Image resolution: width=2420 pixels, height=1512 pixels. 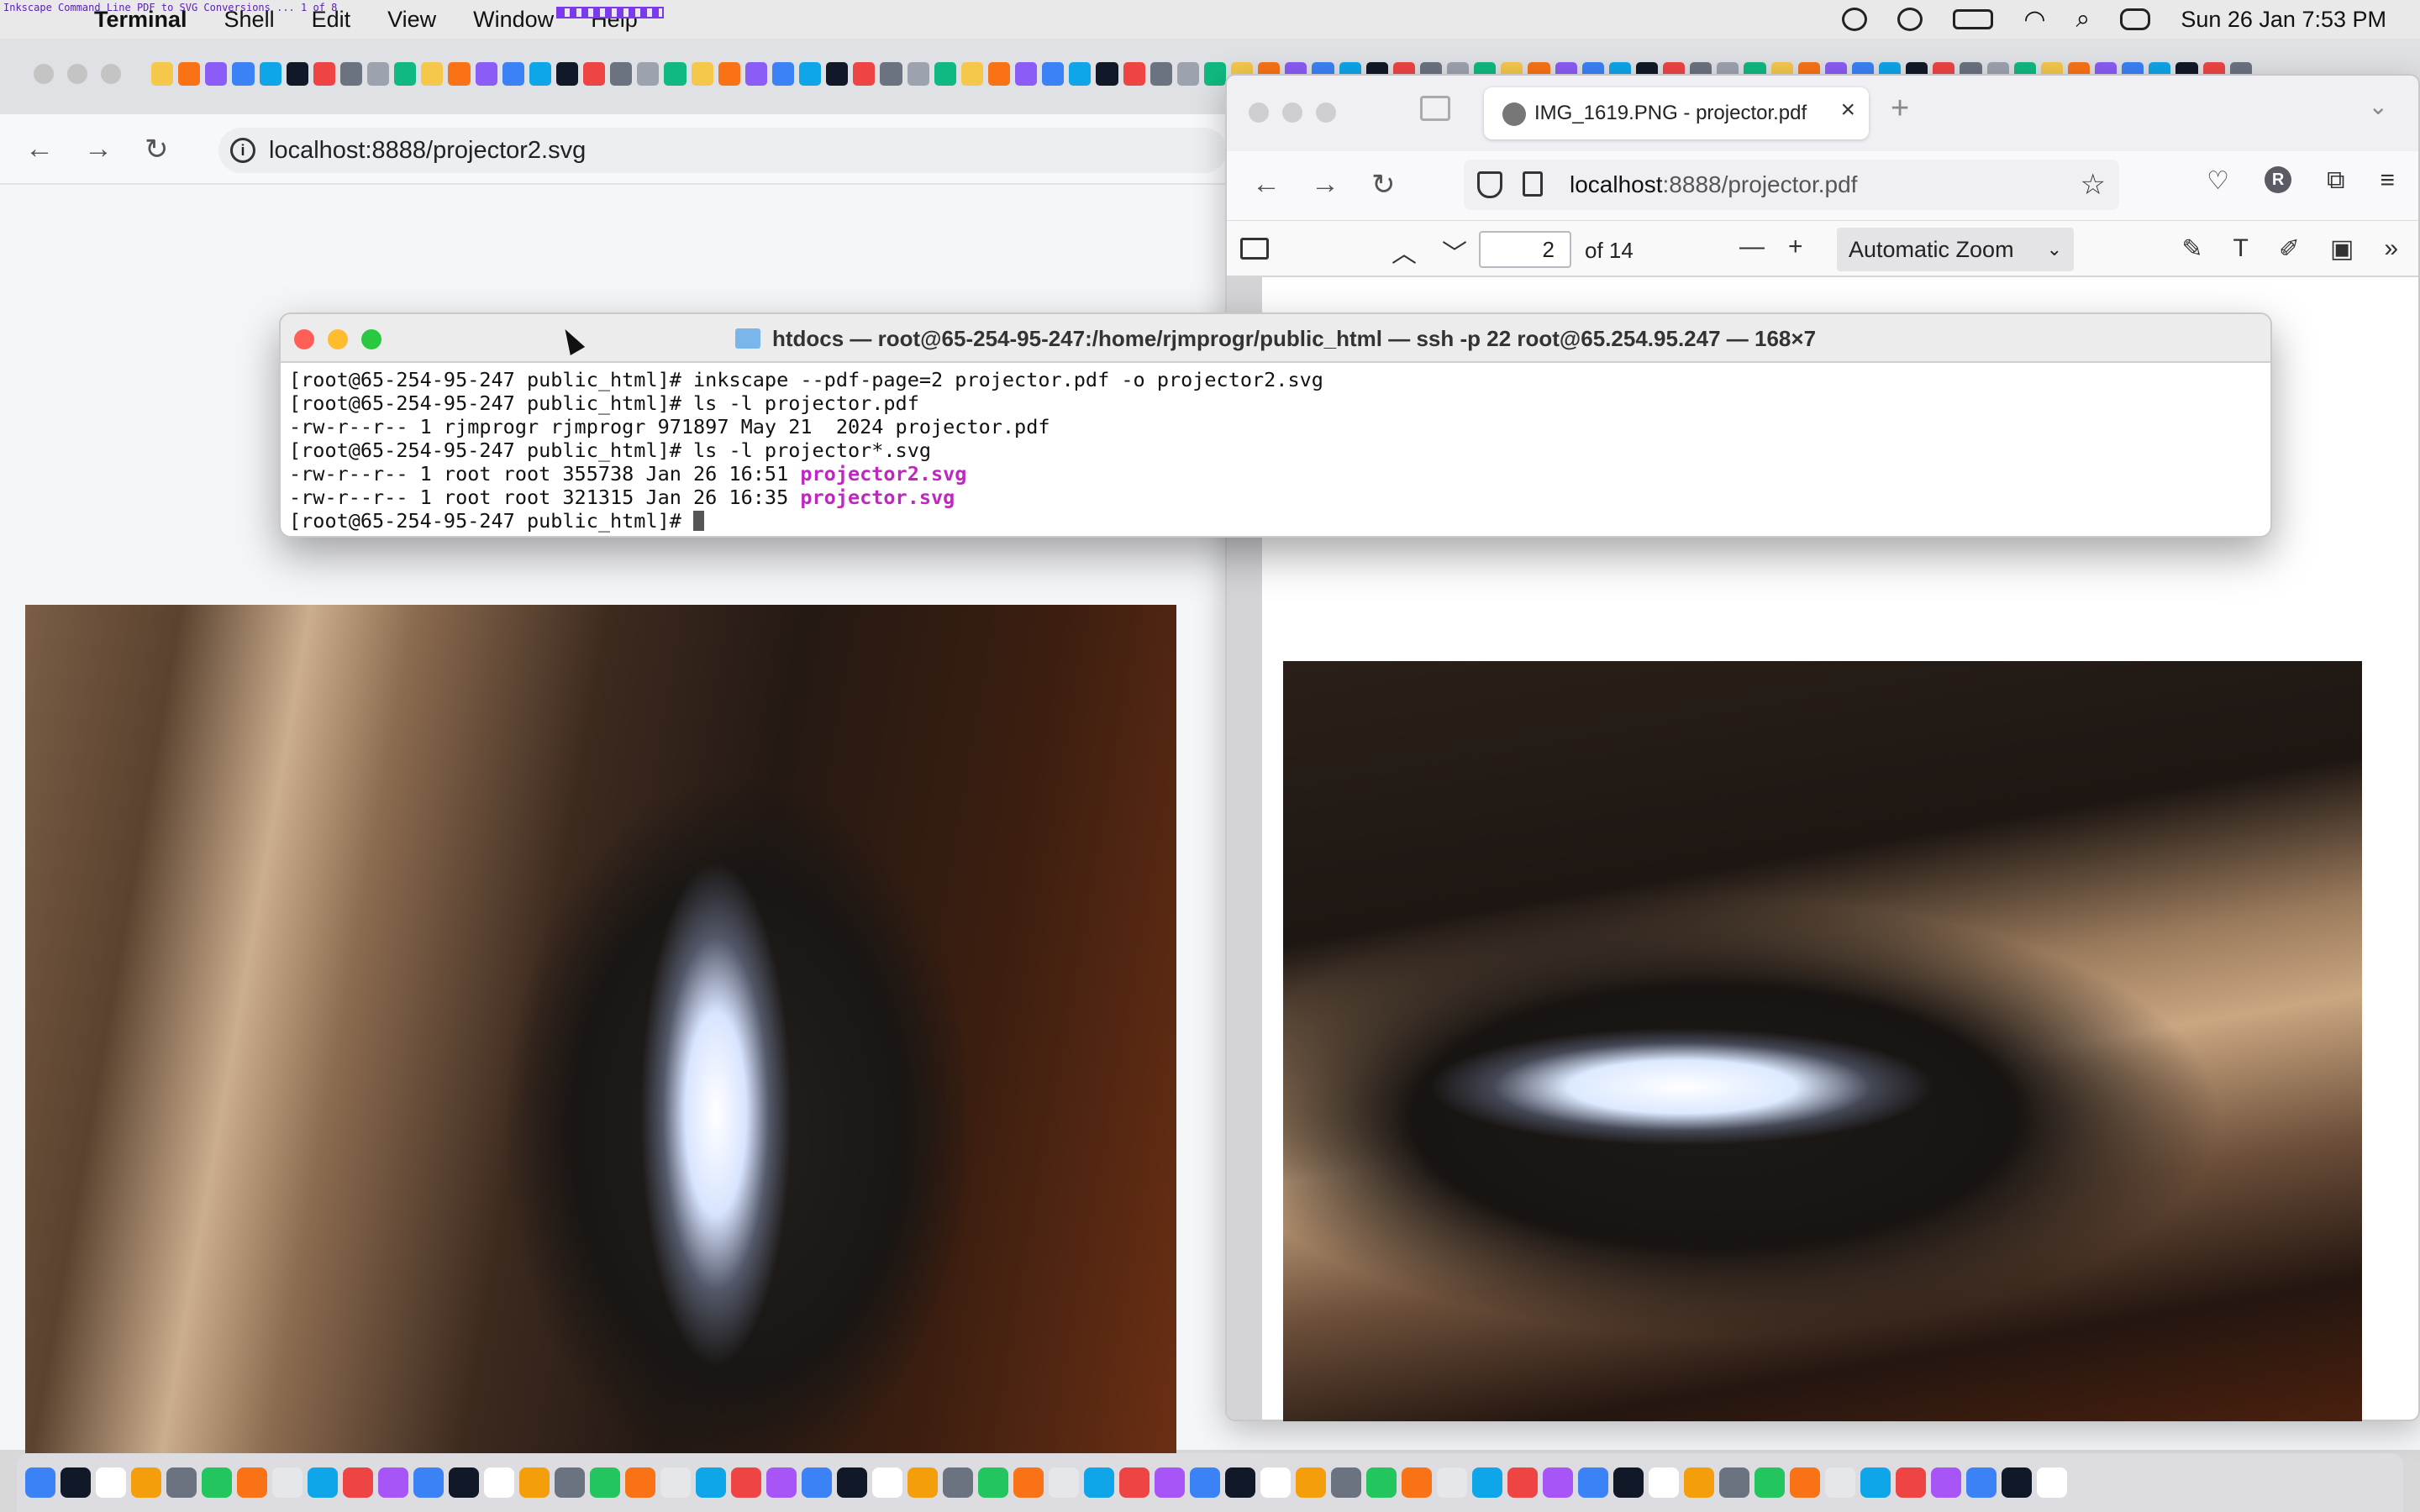 I want to click on menu-window: Window, so click(x=513, y=20).